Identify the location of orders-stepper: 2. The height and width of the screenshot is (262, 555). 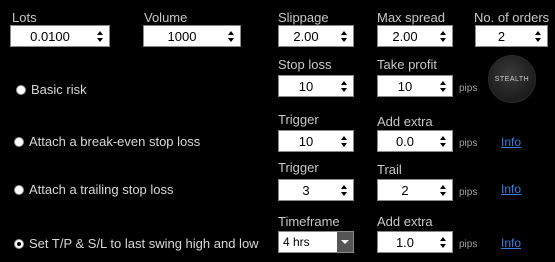
(511, 36).